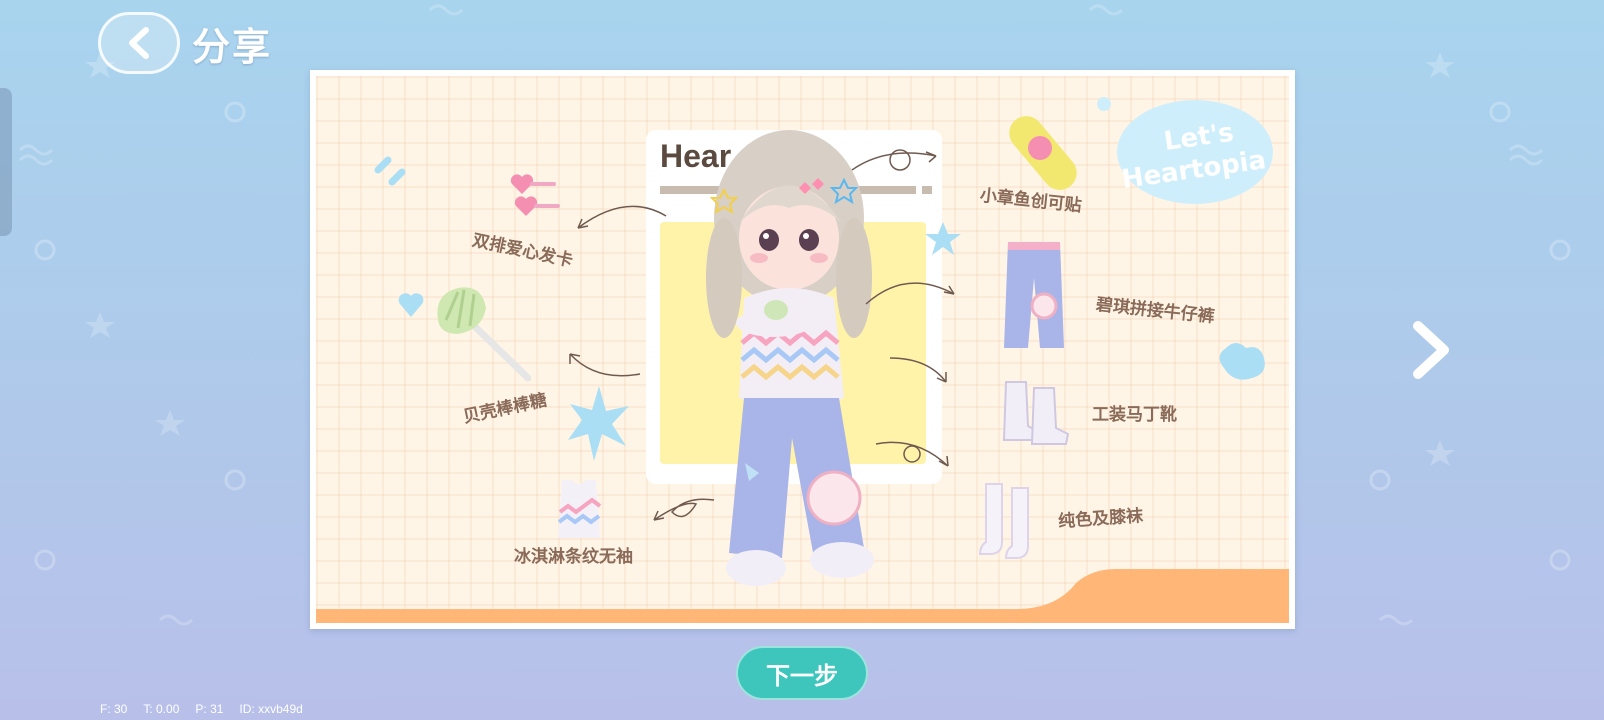 This screenshot has height=720, width=1604. What do you see at coordinates (271, 709) in the screenshot?
I see `debug-id: ID: xxvb49d` at bounding box center [271, 709].